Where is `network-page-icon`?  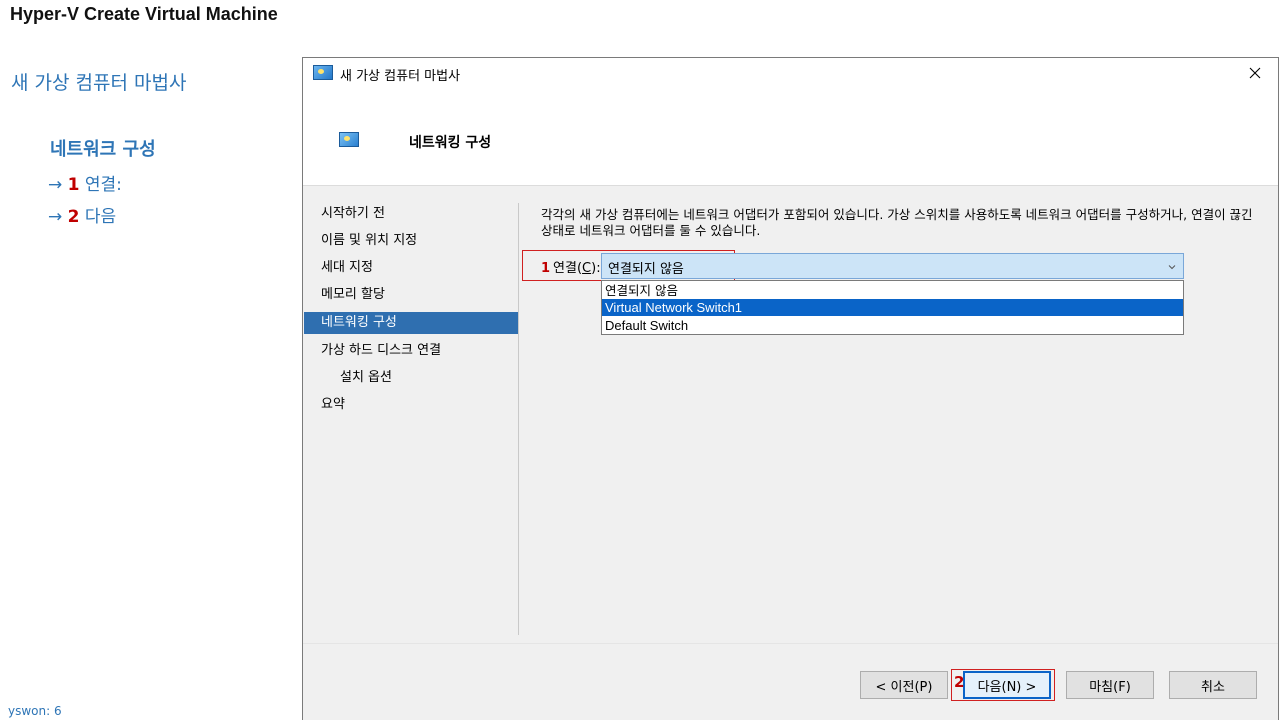
network-page-icon is located at coordinates (349, 139).